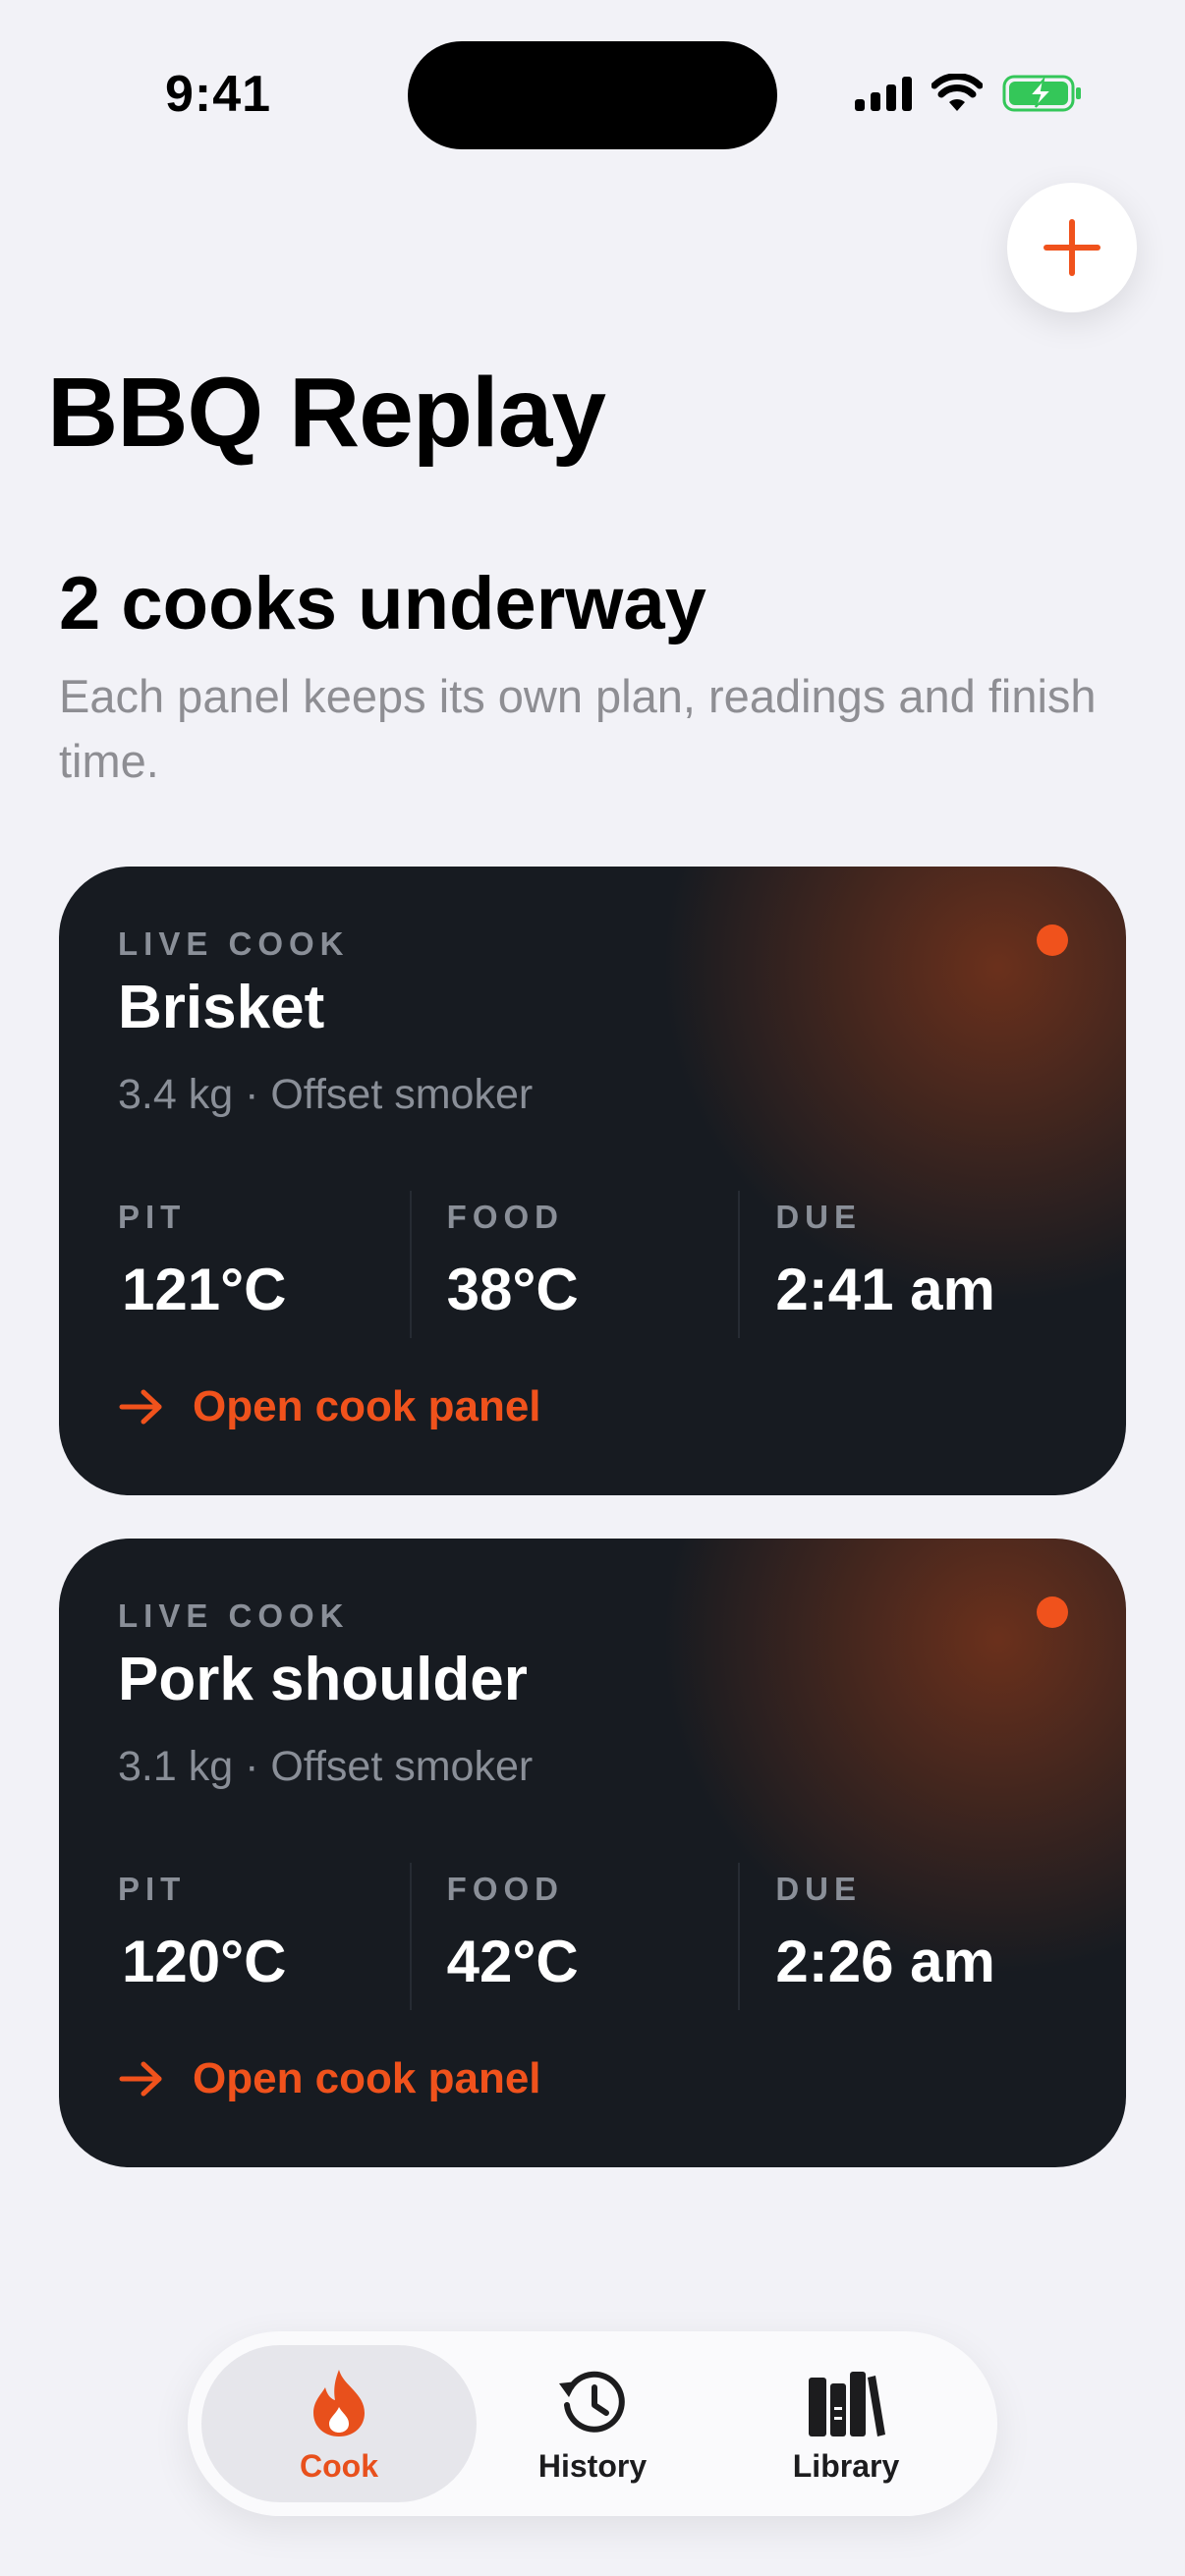 Image resolution: width=1185 pixels, height=2576 pixels. What do you see at coordinates (383, 603) in the screenshot?
I see `section-title: 2 cooks underway` at bounding box center [383, 603].